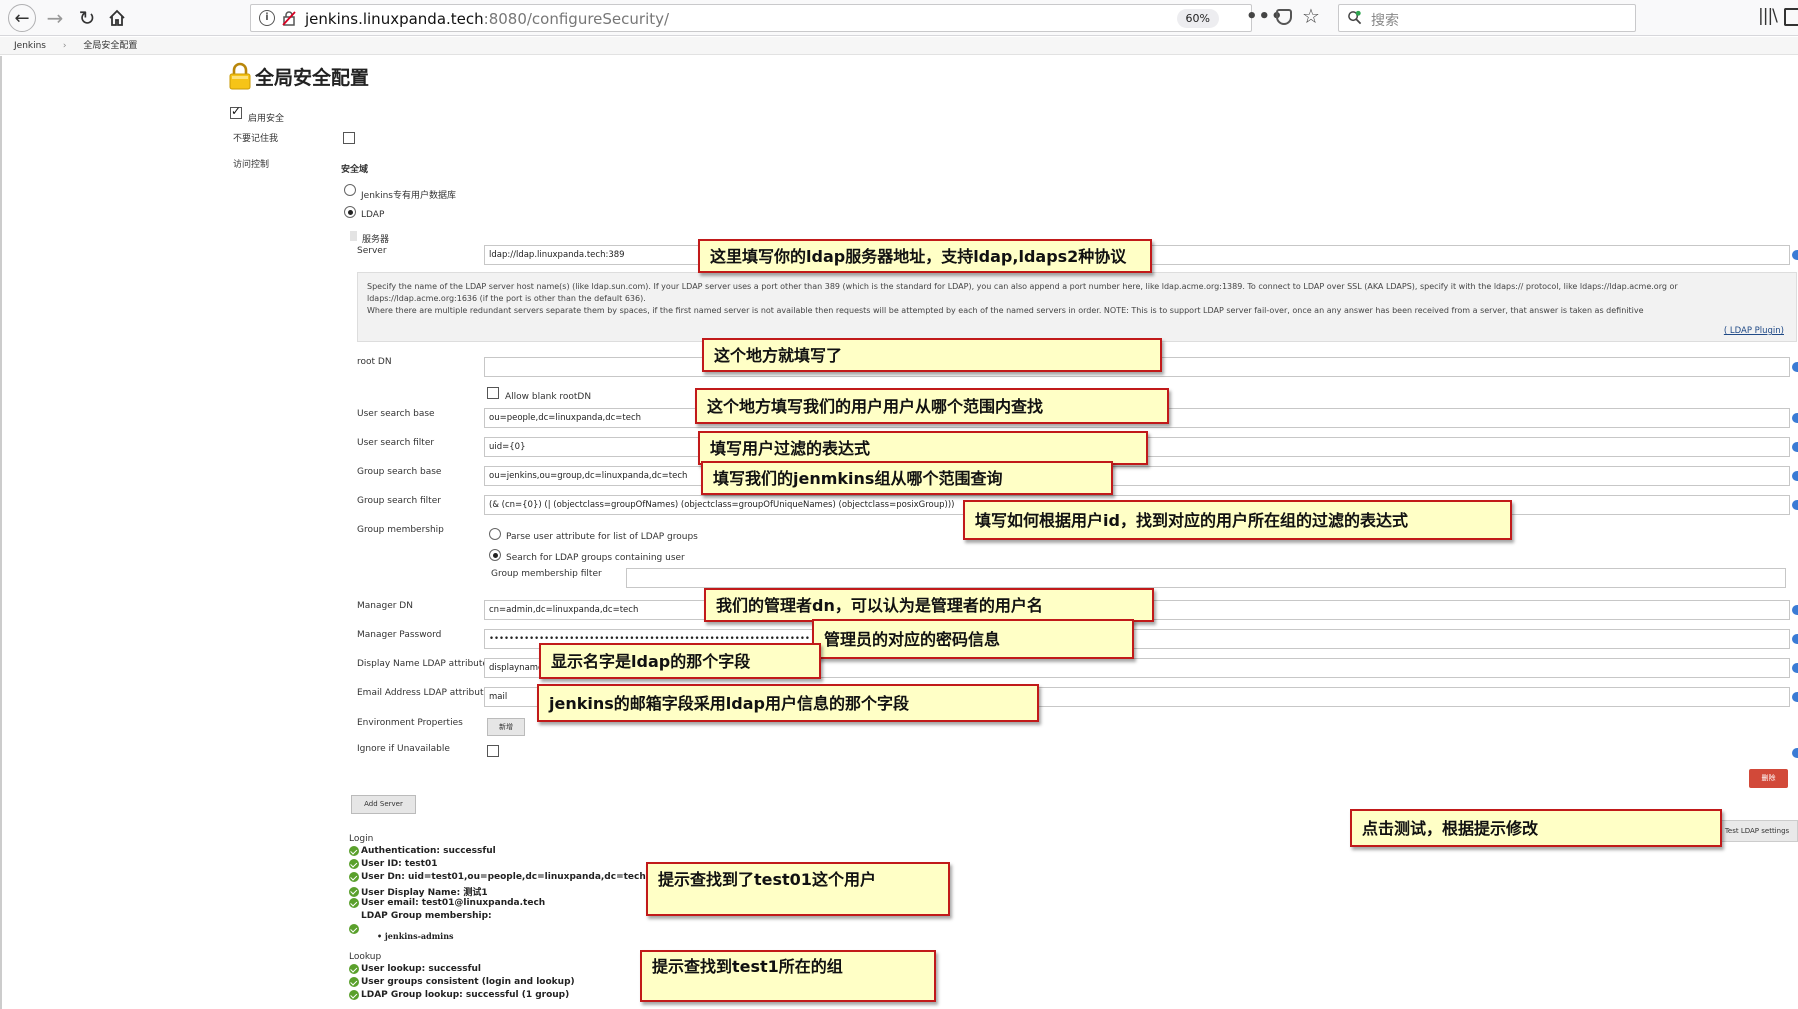 The image size is (1798, 1009). I want to click on server-help-icon, so click(1795, 255).